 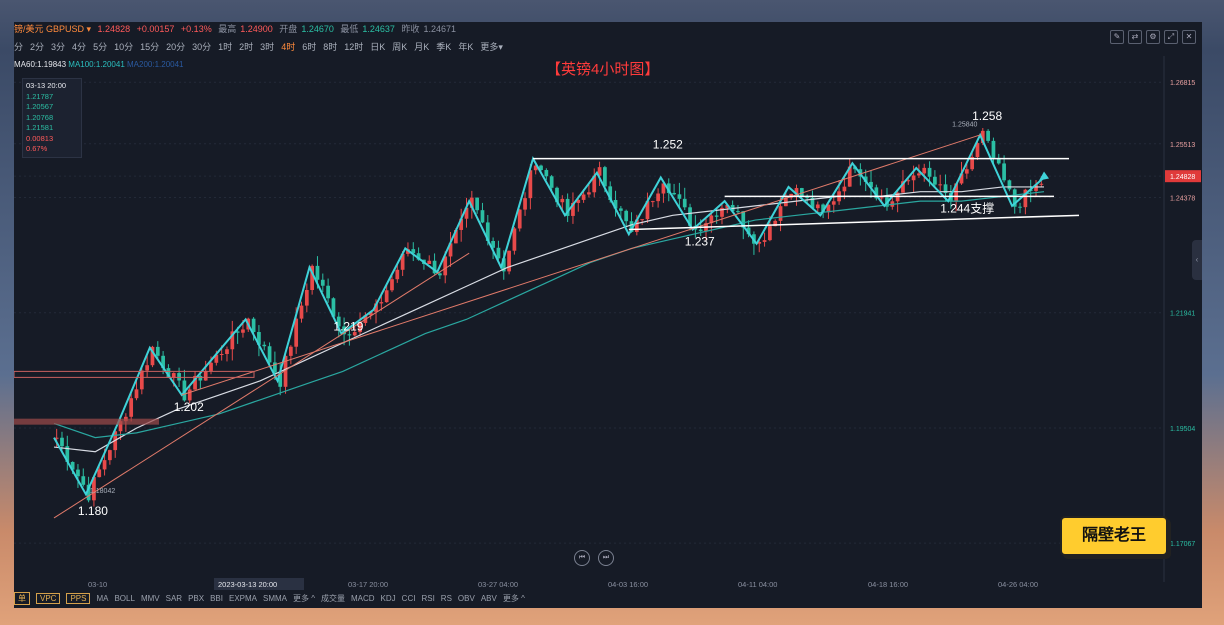 What do you see at coordinates (368, 584) in the screenshot?
I see `x-tick-label: 03-17 20:00` at bounding box center [368, 584].